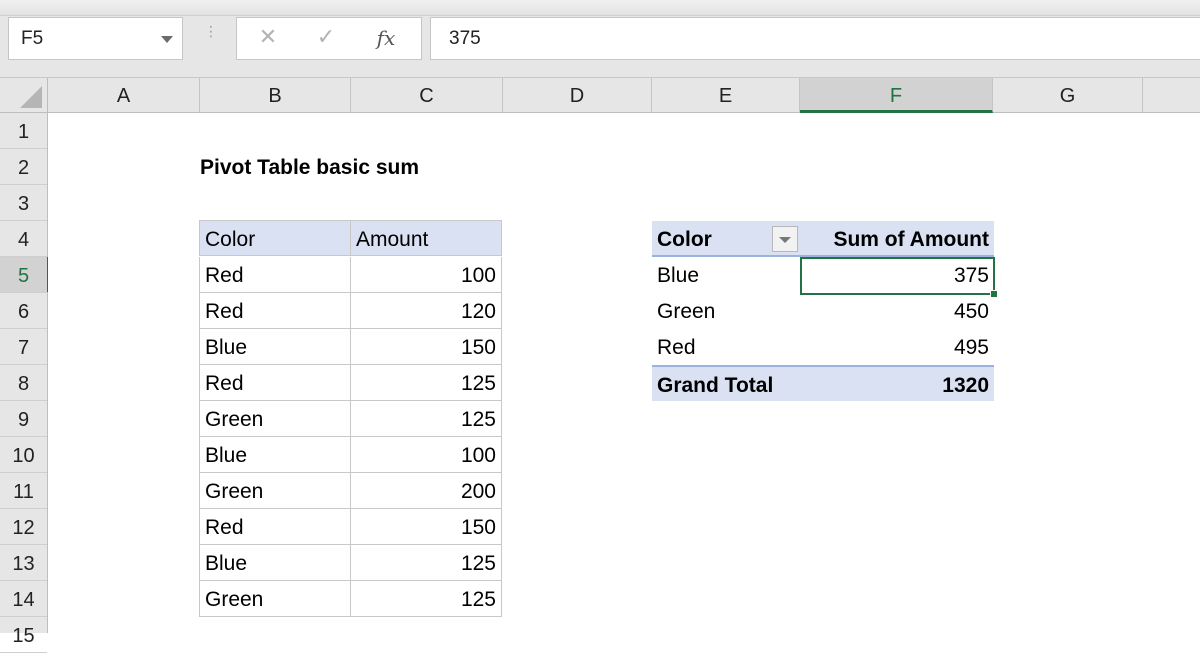  I want to click on column-header-row: A B C D E F G, so click(600, 95).